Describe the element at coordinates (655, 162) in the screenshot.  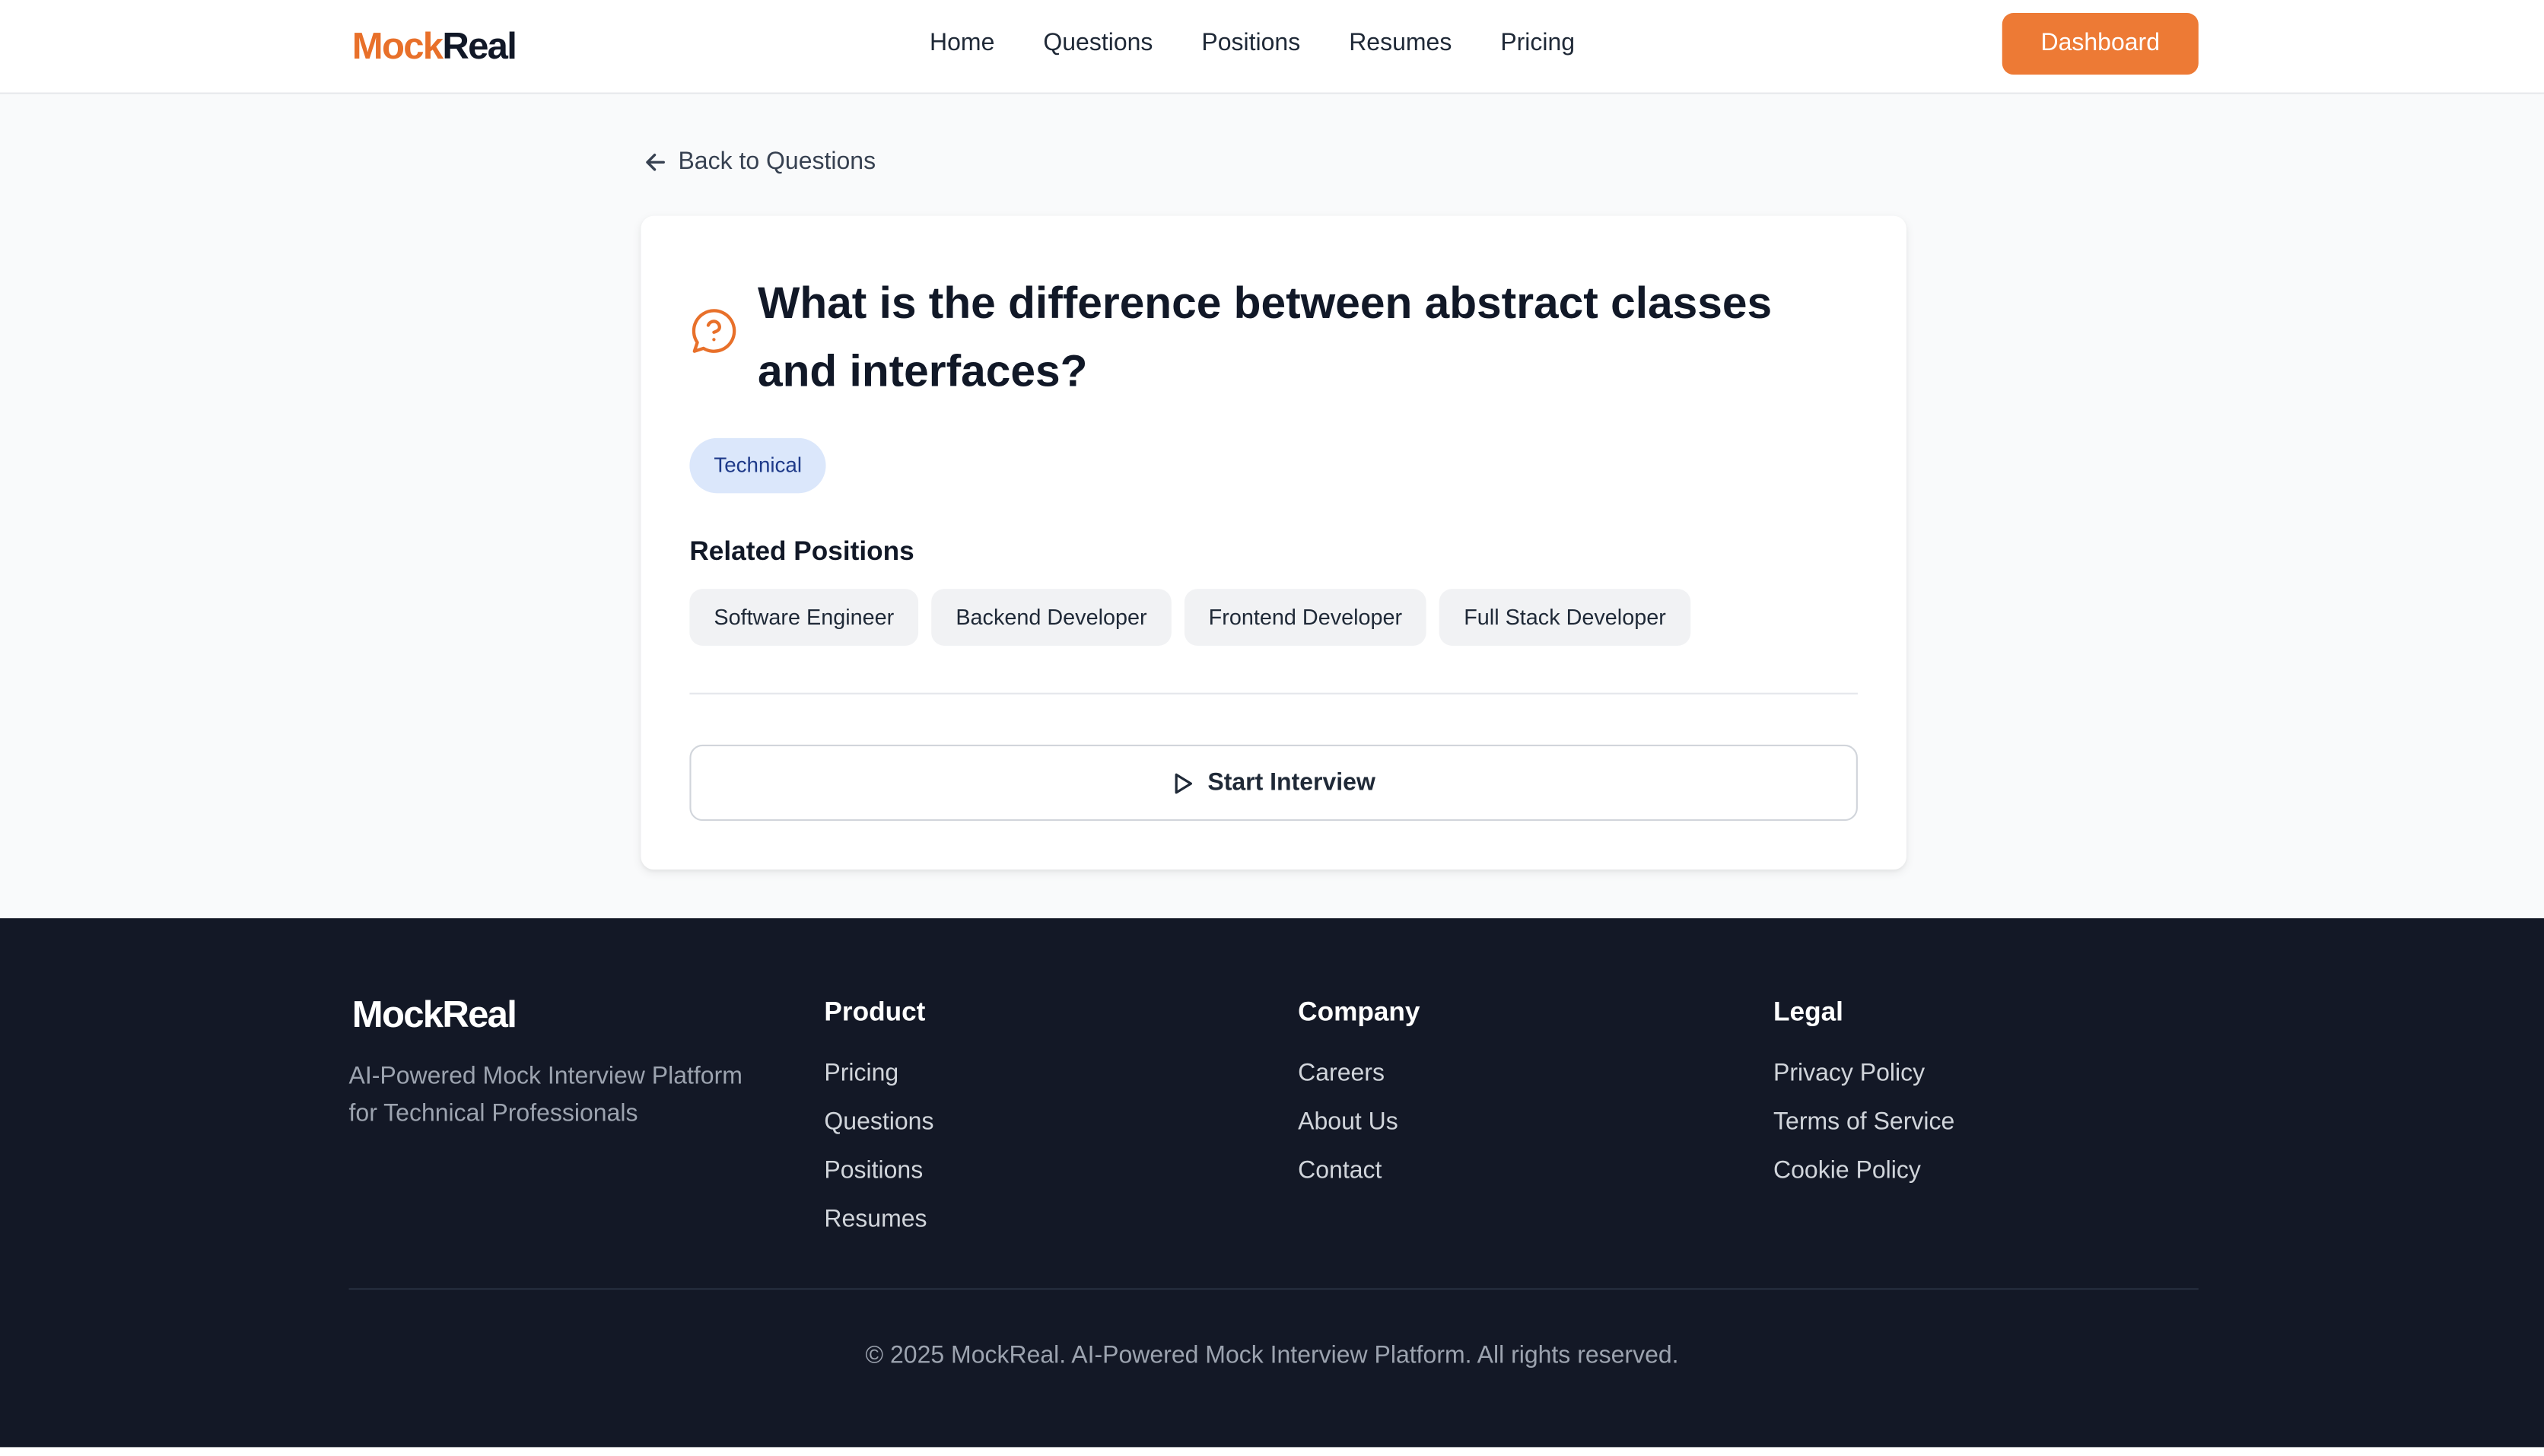
I see `arrow-left-icon` at that location.